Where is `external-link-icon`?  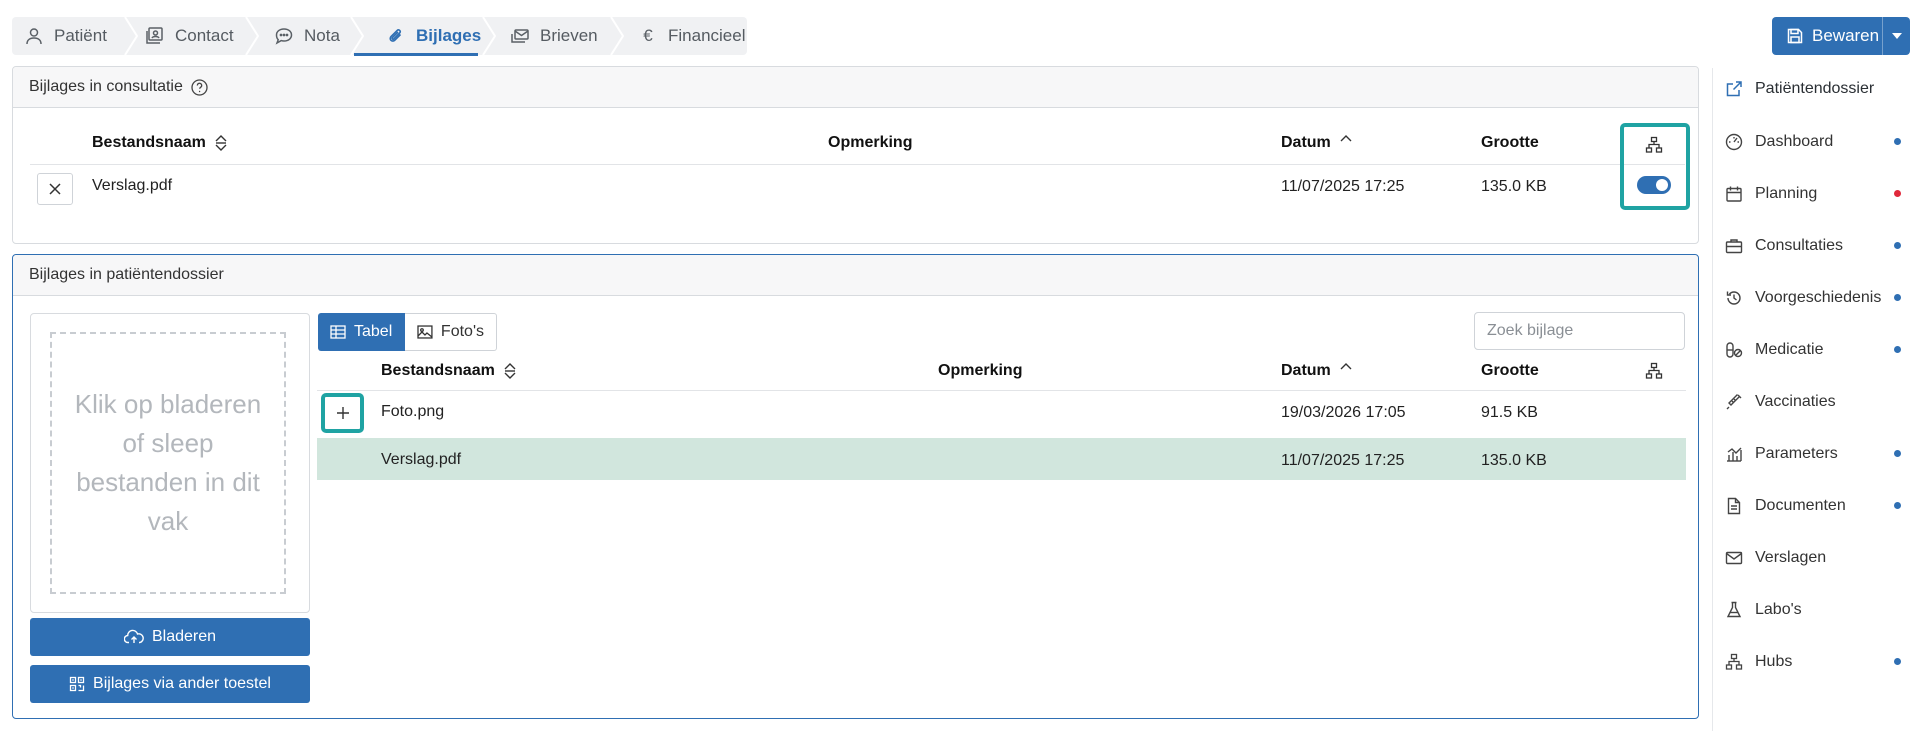 external-link-icon is located at coordinates (1734, 89).